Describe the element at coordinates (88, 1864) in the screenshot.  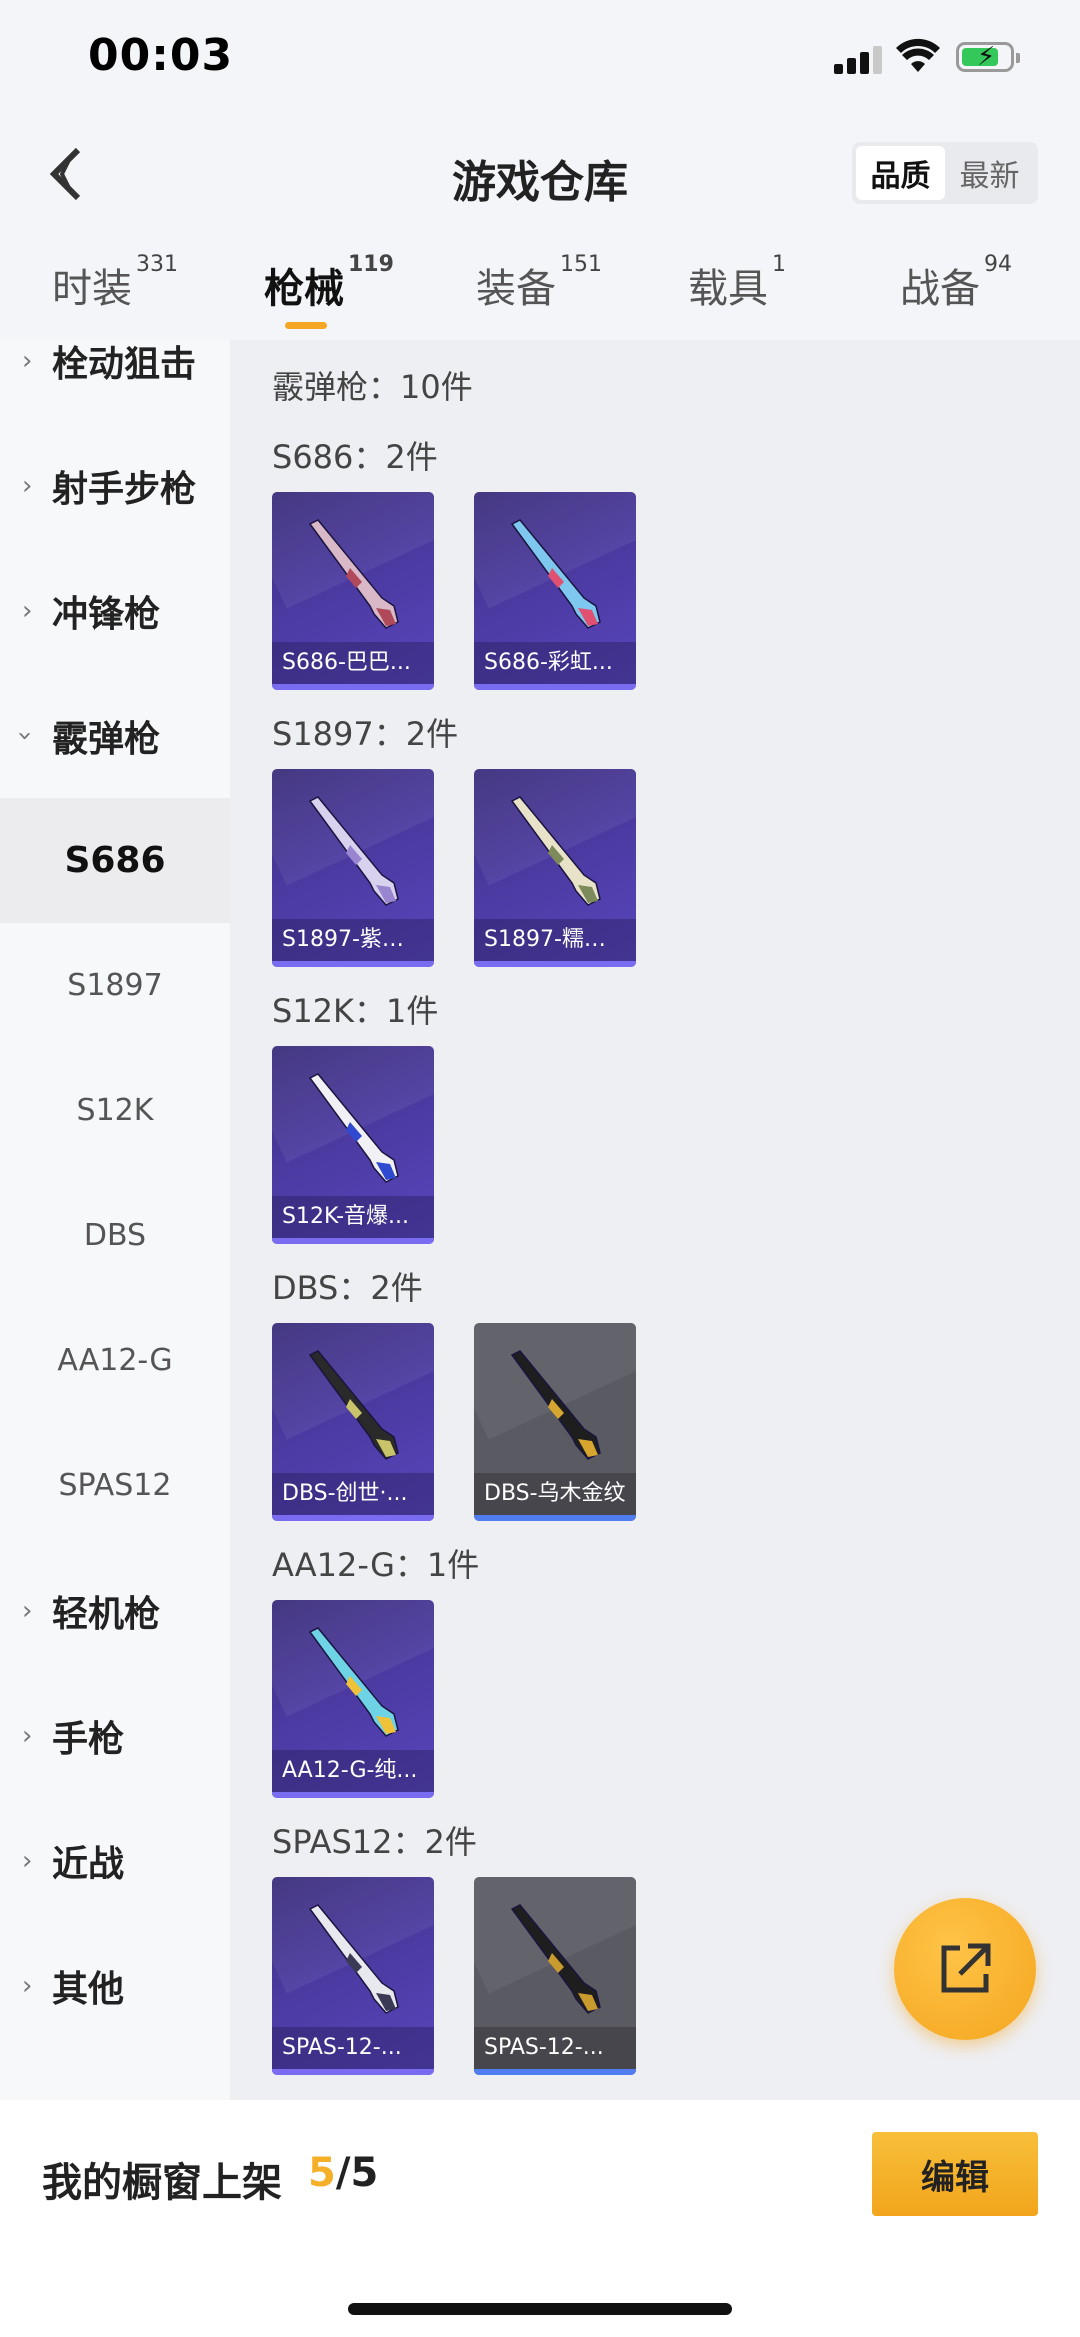
I see `sidebar-item-label: 近战` at that location.